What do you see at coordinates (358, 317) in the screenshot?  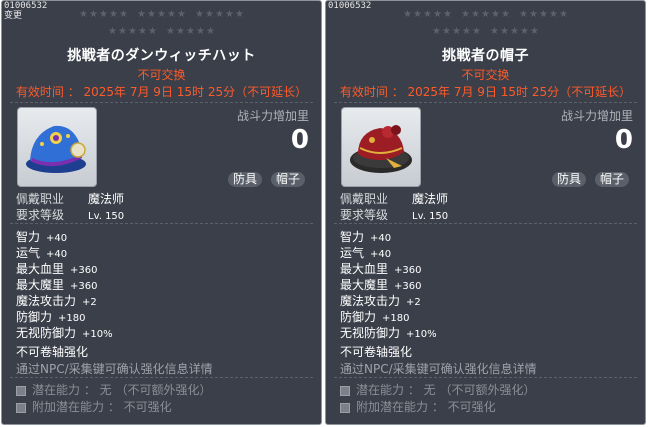 I see `stat-name: 防御力` at bounding box center [358, 317].